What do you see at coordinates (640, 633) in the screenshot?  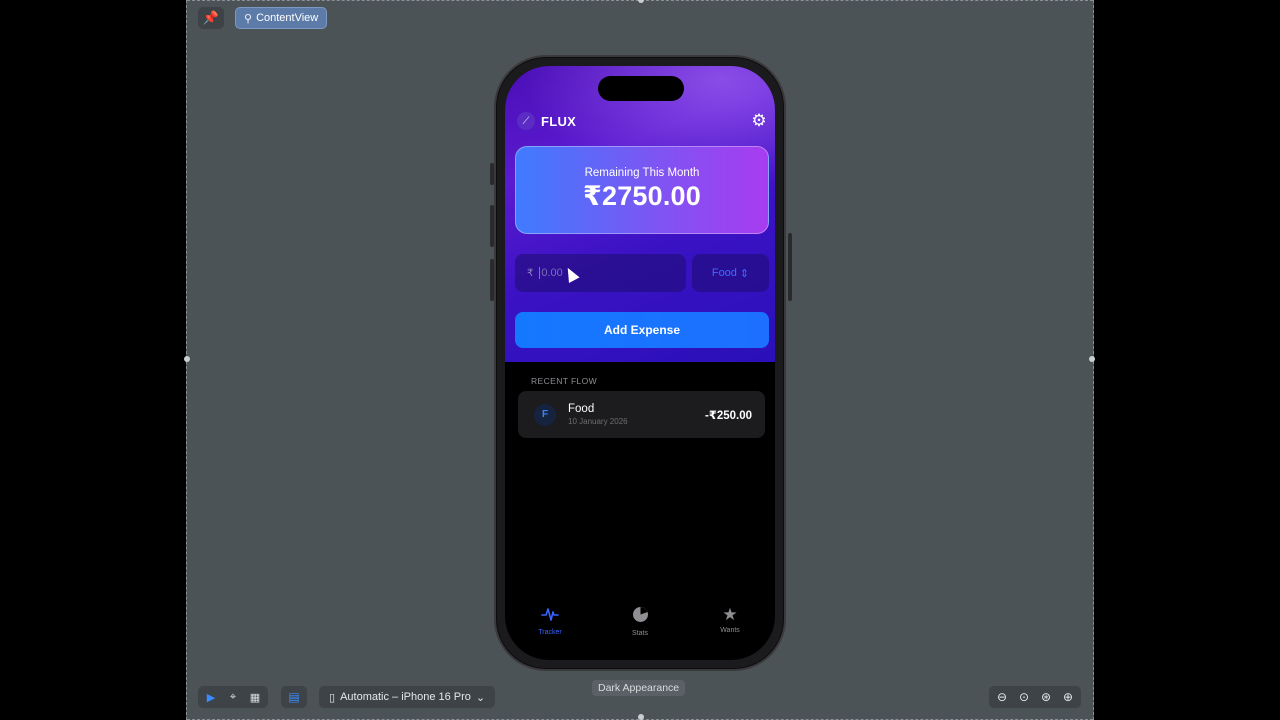 I see `tab-stats-label: Stats` at bounding box center [640, 633].